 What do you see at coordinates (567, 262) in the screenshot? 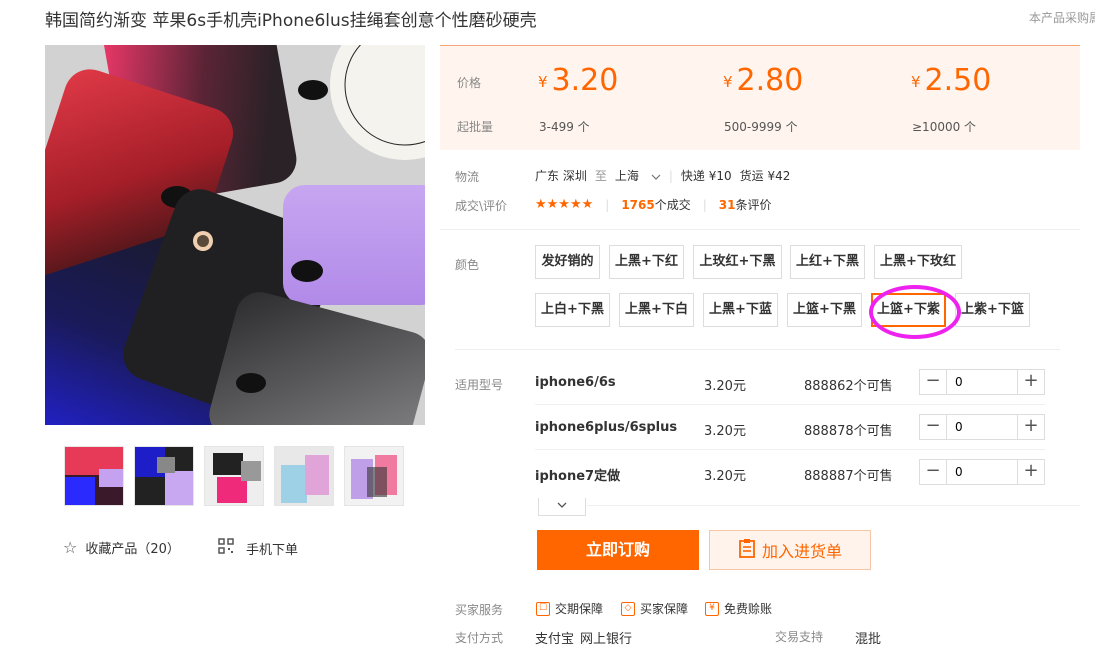
I see `color-option-1: 发好销的` at bounding box center [567, 262].